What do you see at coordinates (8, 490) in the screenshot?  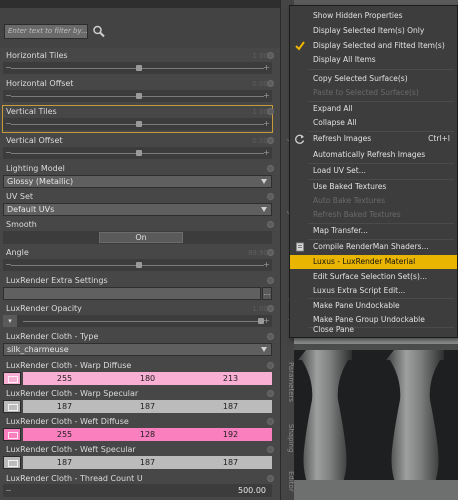 I see `decrement-icon: −` at bounding box center [8, 490].